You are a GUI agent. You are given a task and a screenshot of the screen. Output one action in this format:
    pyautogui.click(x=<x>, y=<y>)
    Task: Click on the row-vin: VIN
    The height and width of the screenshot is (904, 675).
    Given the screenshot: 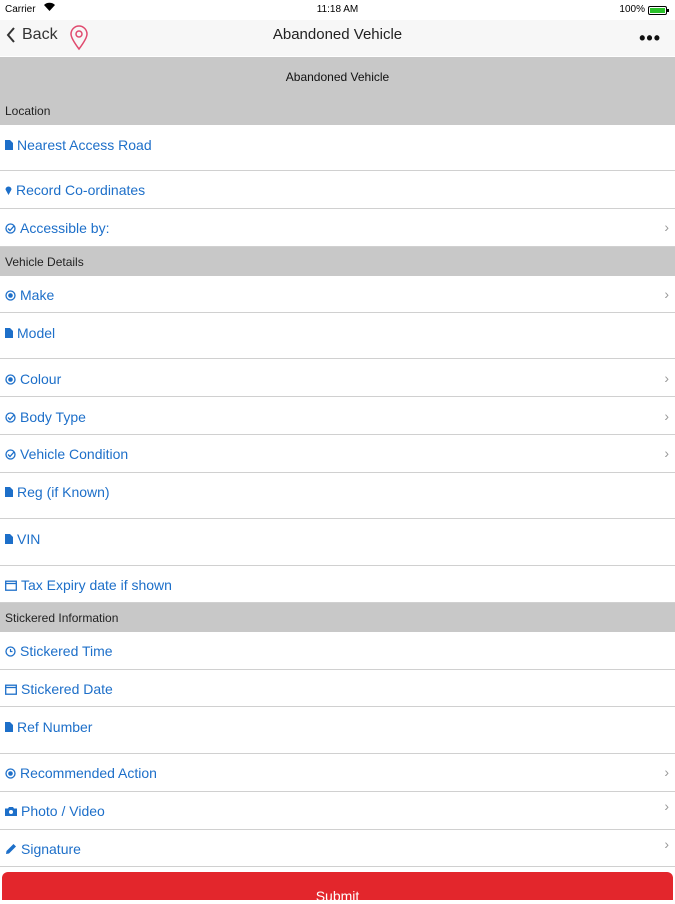 What is the action you would take?
    pyautogui.click(x=337, y=542)
    